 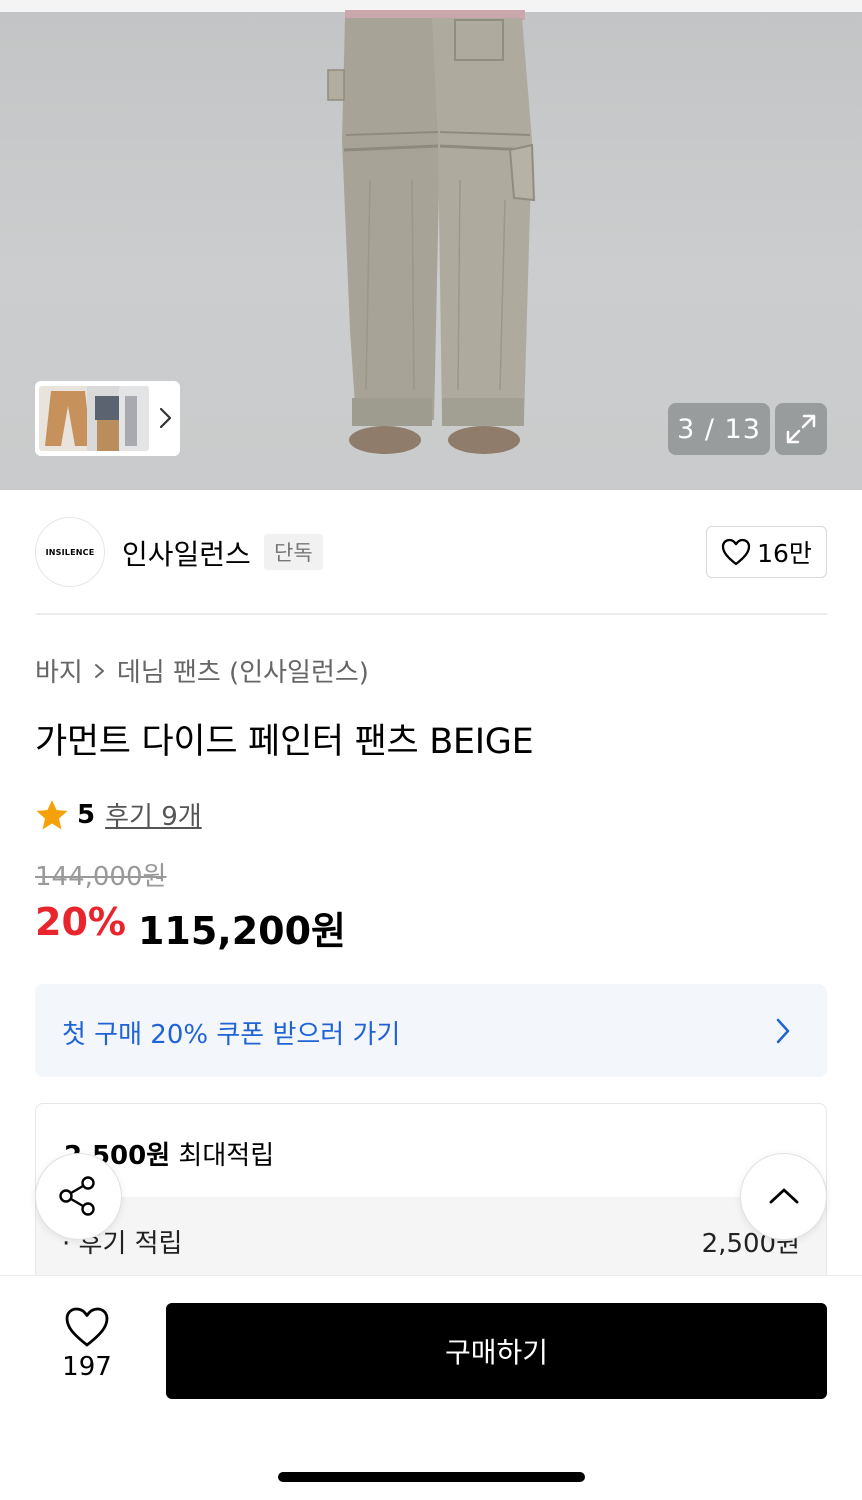 I want to click on home-indicator, so click(x=431, y=1477).